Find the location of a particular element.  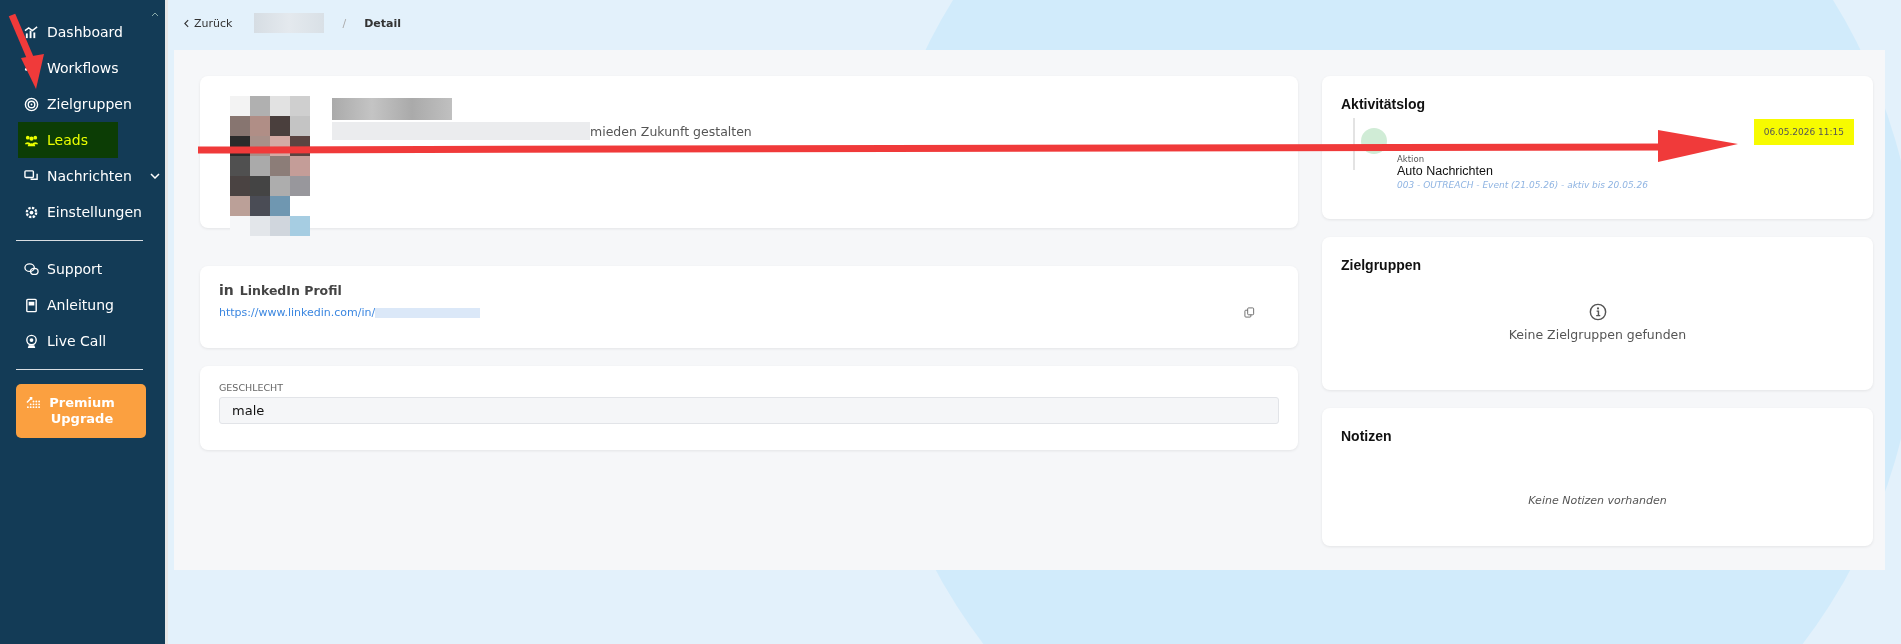

timestamp: 06.05.2026 11:15 is located at coordinates (1803, 132).